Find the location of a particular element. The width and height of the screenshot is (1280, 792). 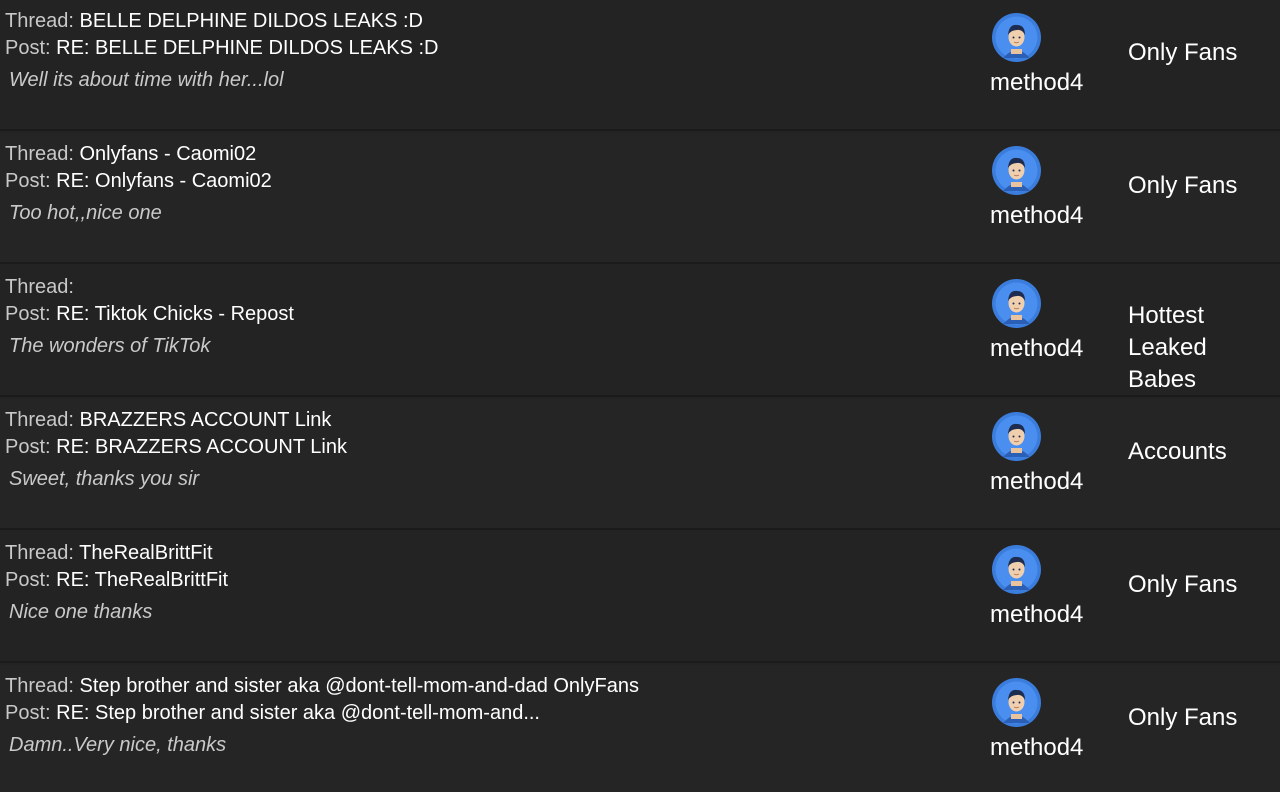

thread-line: Thread: is located at coordinates (39, 287).